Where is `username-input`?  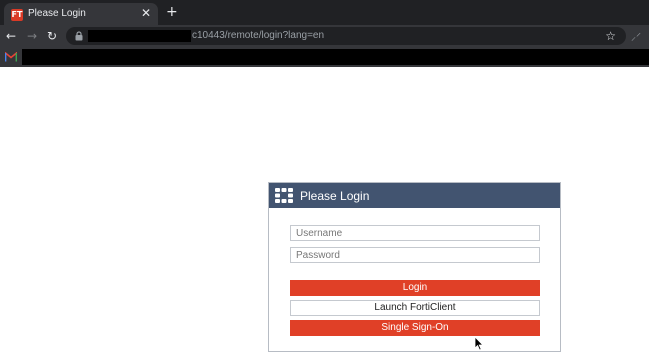
username-input is located at coordinates (415, 233).